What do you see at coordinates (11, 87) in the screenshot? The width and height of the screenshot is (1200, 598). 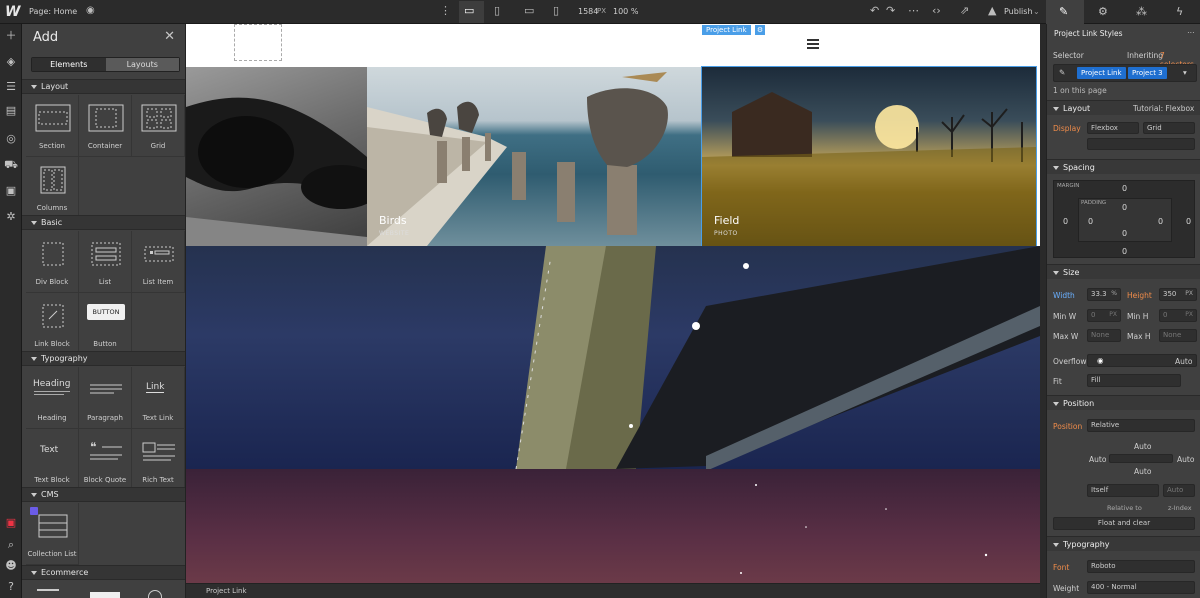 I see `navigator-icon: ☰` at bounding box center [11, 87].